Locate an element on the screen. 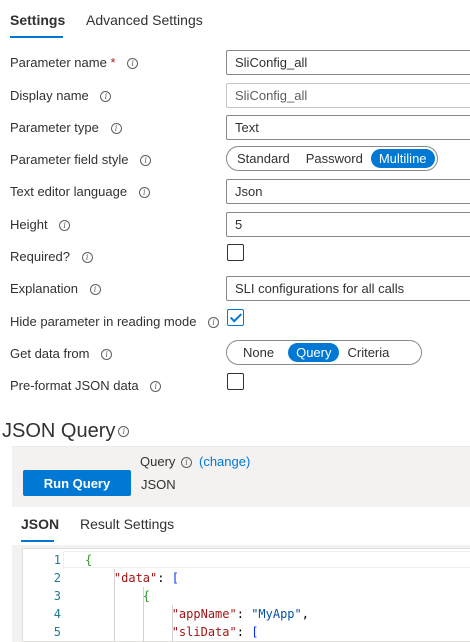  height-label: Height i is located at coordinates (40, 224).